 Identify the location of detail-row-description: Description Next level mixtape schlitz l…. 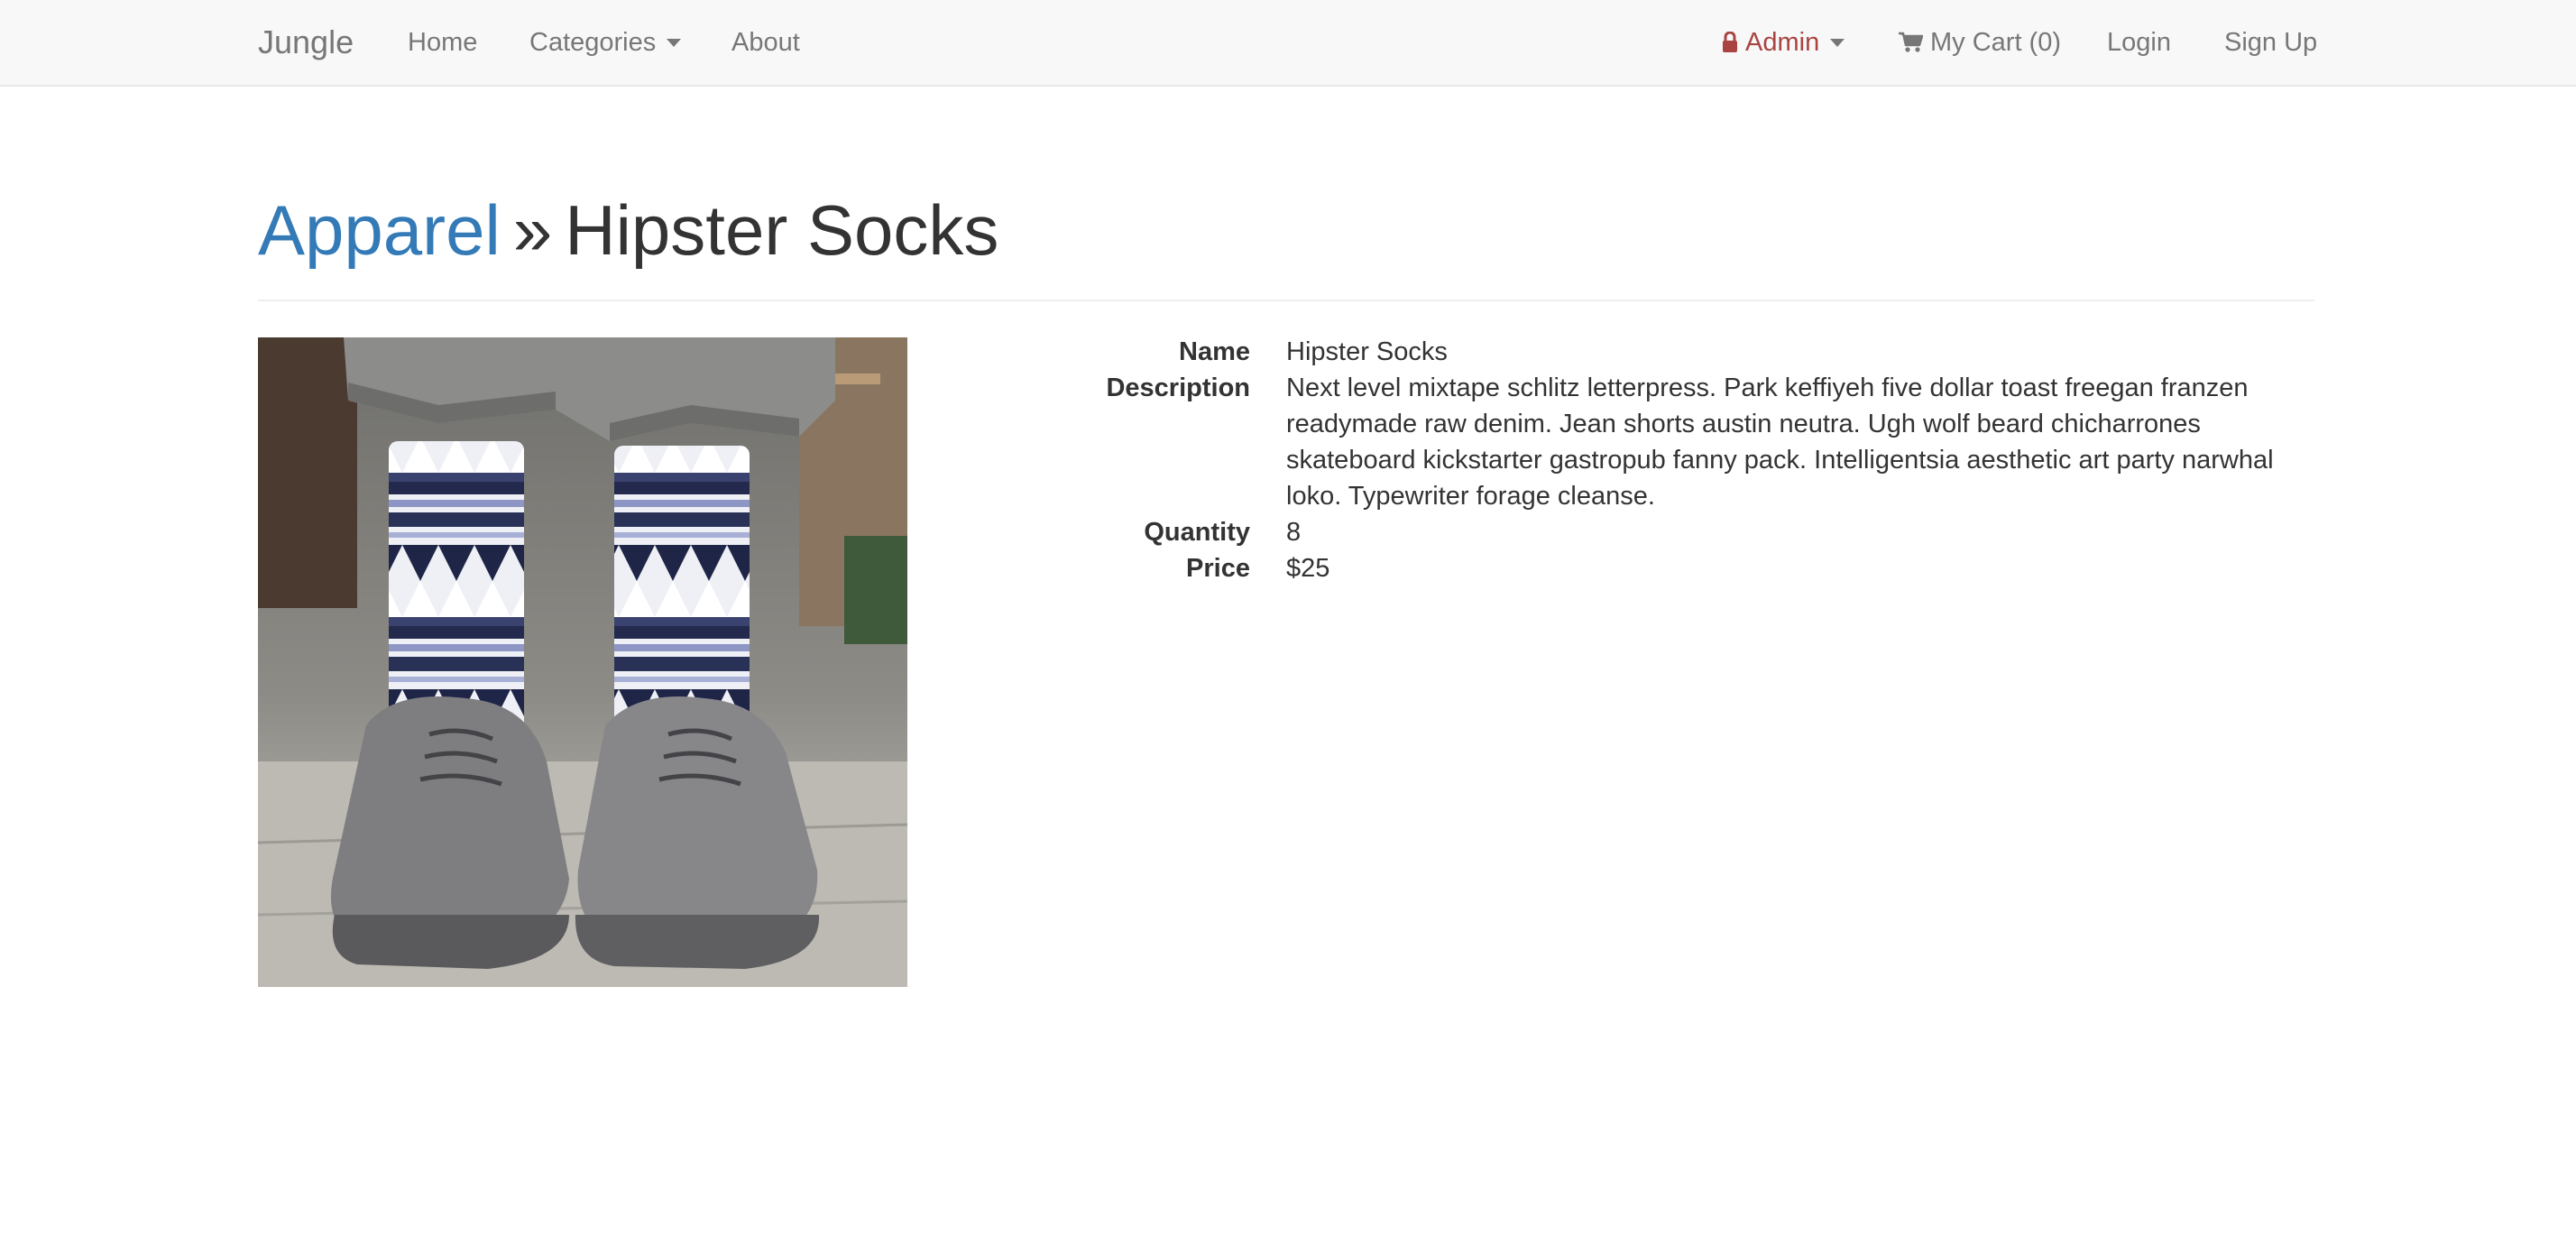
(1691, 442).